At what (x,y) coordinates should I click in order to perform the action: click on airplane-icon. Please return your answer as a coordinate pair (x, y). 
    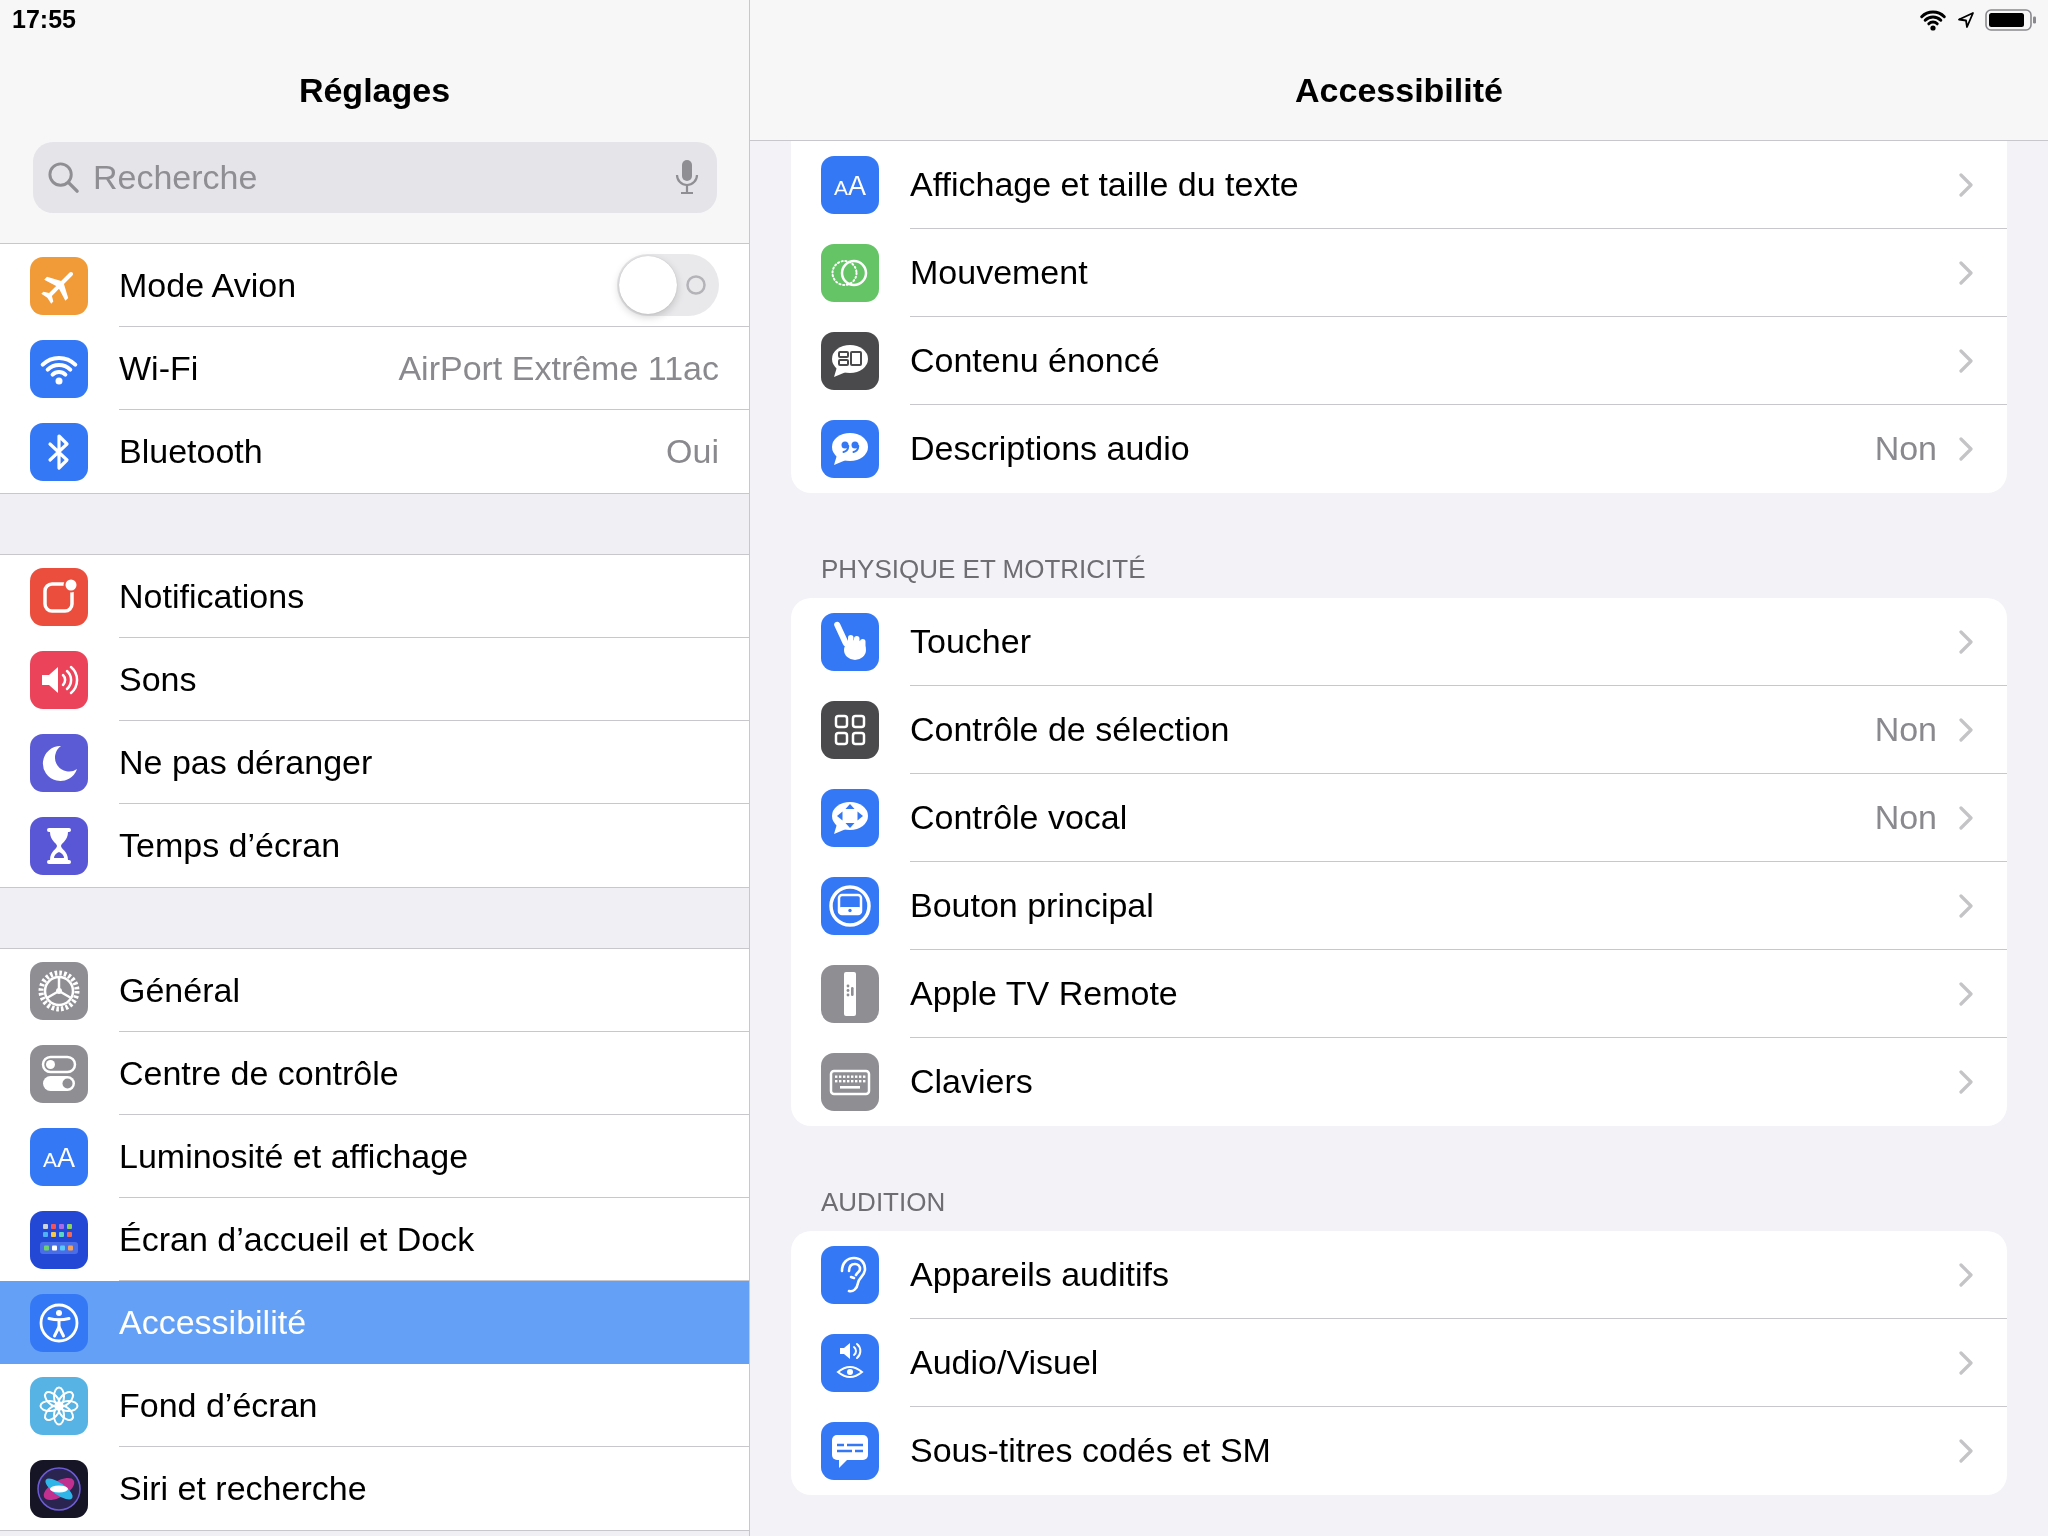
    Looking at the image, I should click on (59, 285).